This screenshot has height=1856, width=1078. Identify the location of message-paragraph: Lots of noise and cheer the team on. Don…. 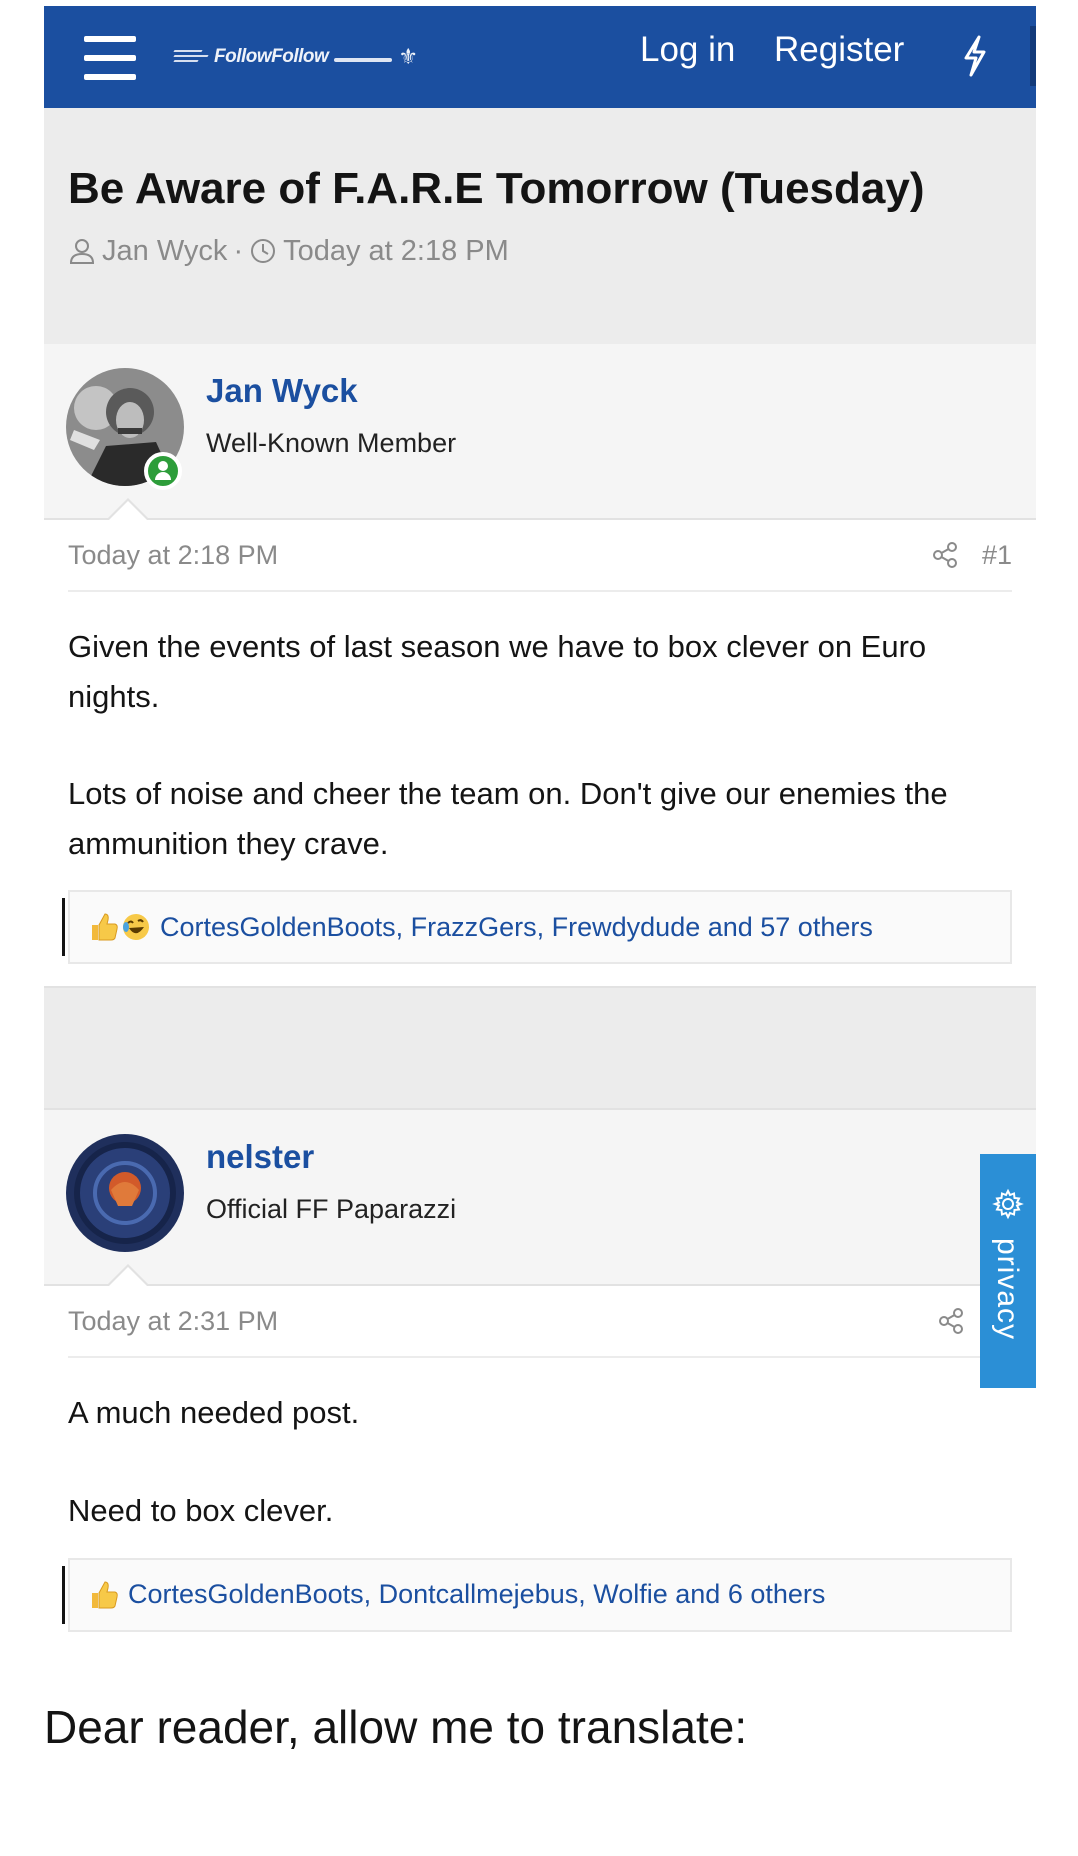
(508, 818).